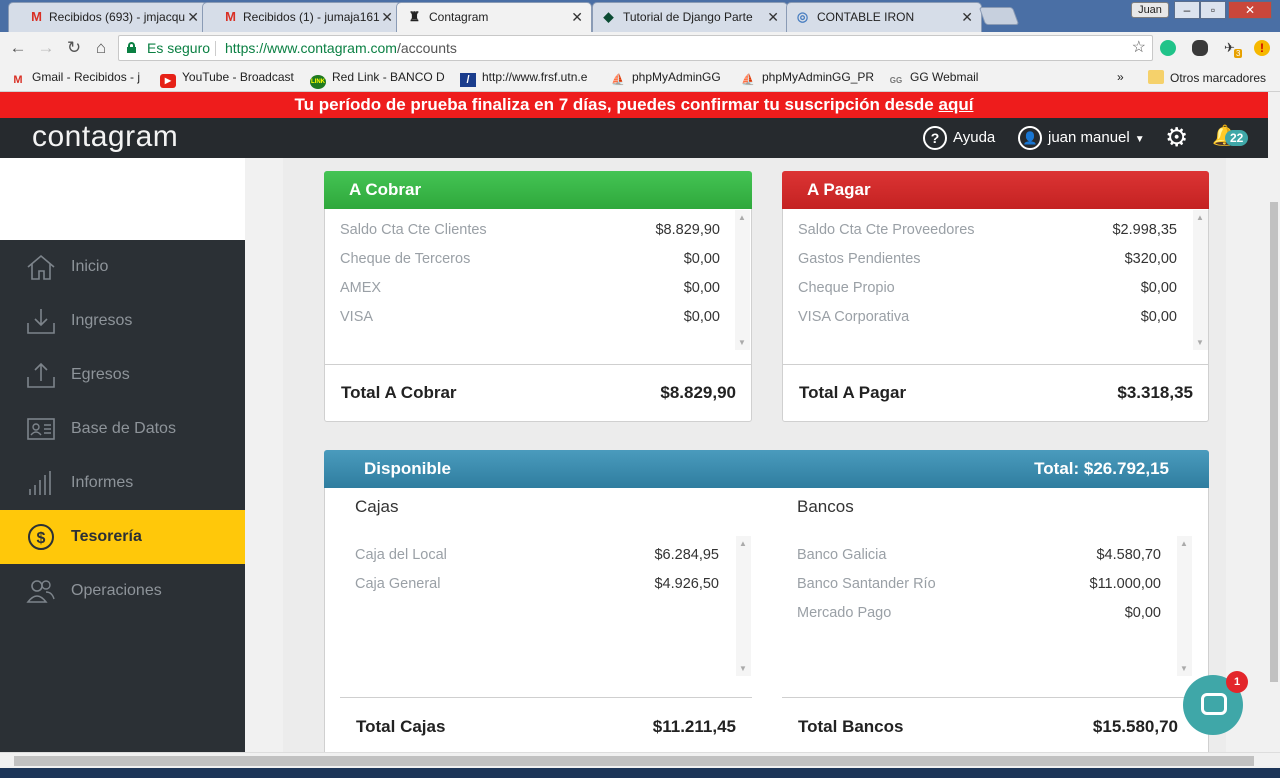  Describe the element at coordinates (405, 259) in the screenshot. I see `row-label: Cheque de Terceros` at that location.